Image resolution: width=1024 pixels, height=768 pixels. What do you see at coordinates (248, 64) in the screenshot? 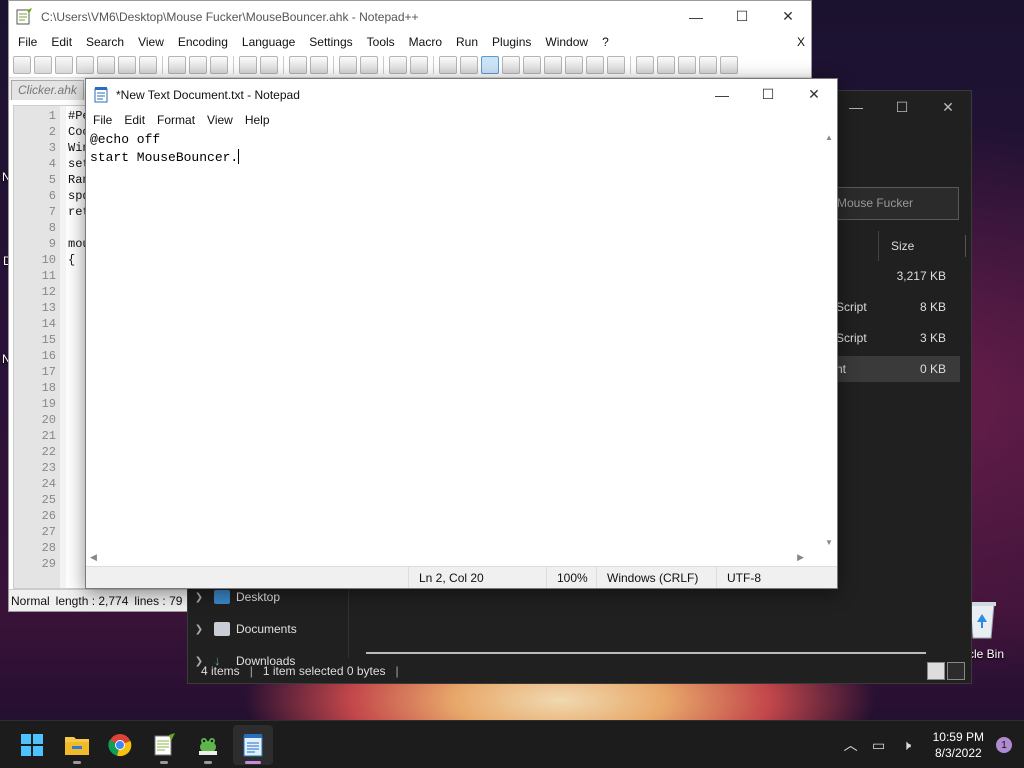
I see `undo-icon` at bounding box center [248, 64].